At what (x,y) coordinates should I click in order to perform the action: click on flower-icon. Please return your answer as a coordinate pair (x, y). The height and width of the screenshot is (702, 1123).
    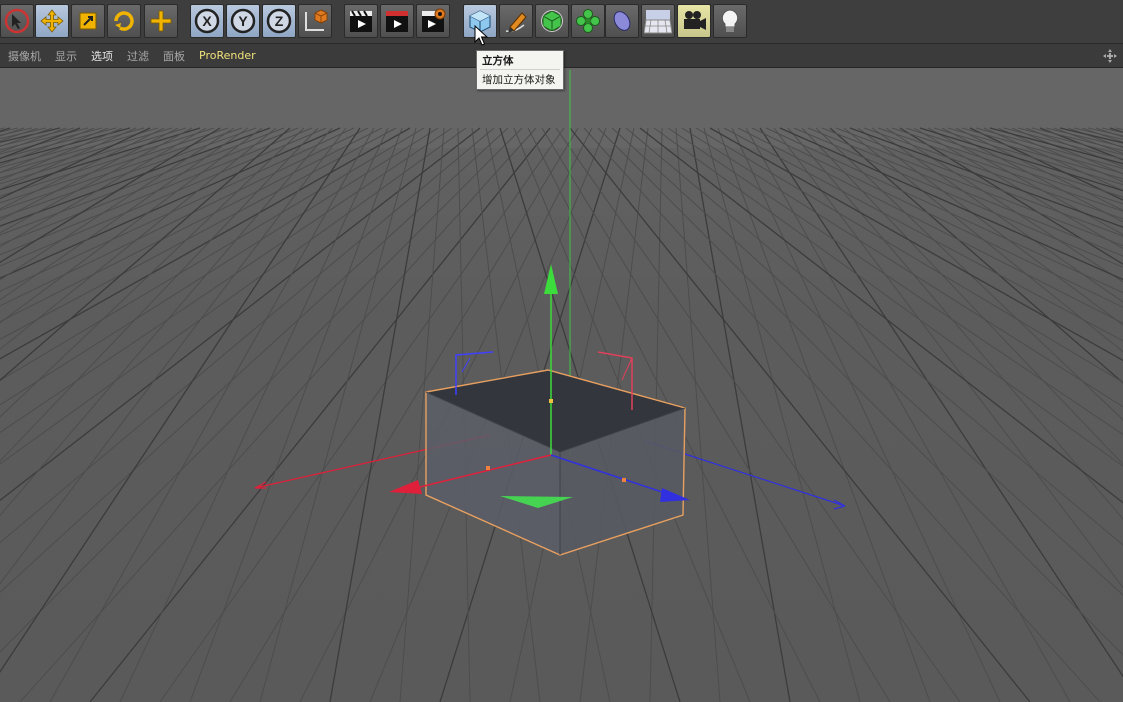
    Looking at the image, I should click on (588, 21).